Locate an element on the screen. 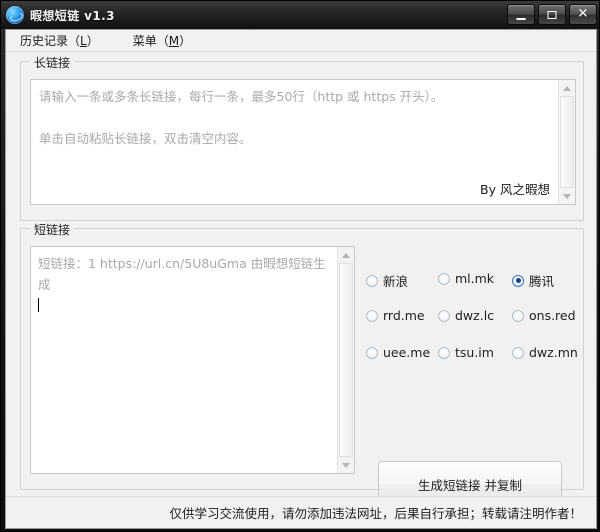  radio-label: uee.me is located at coordinates (407, 352).